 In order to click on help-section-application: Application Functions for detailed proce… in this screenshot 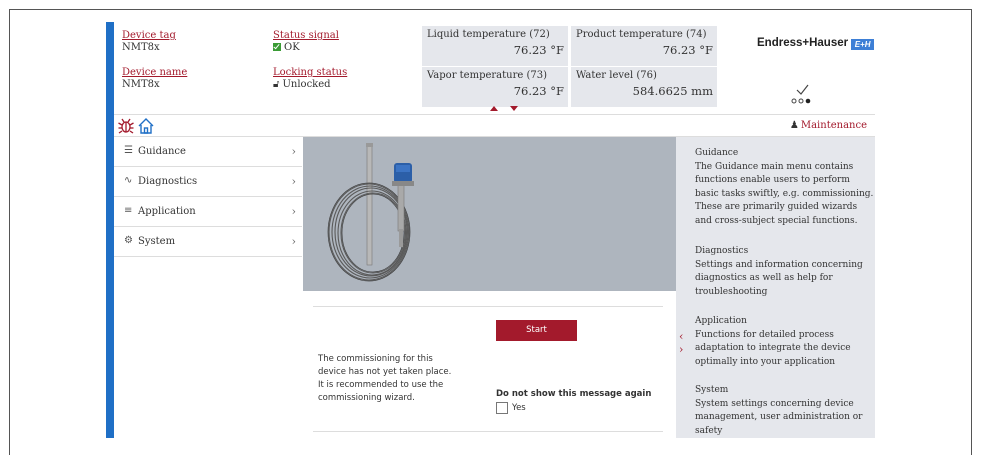, I will do `click(785, 342)`.